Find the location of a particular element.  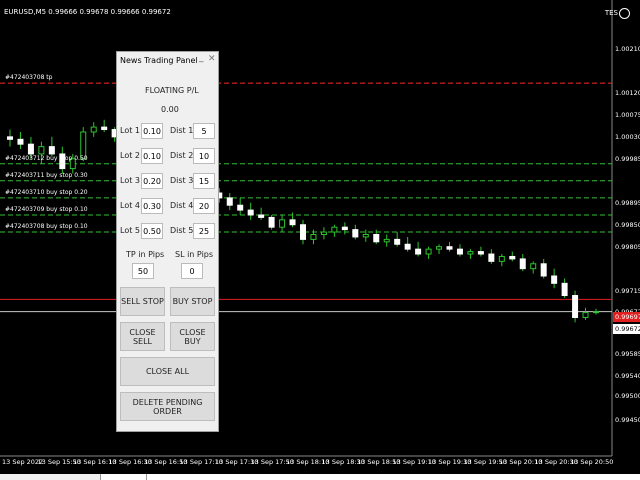

chart-scrollbar is located at coordinates (320, 477).